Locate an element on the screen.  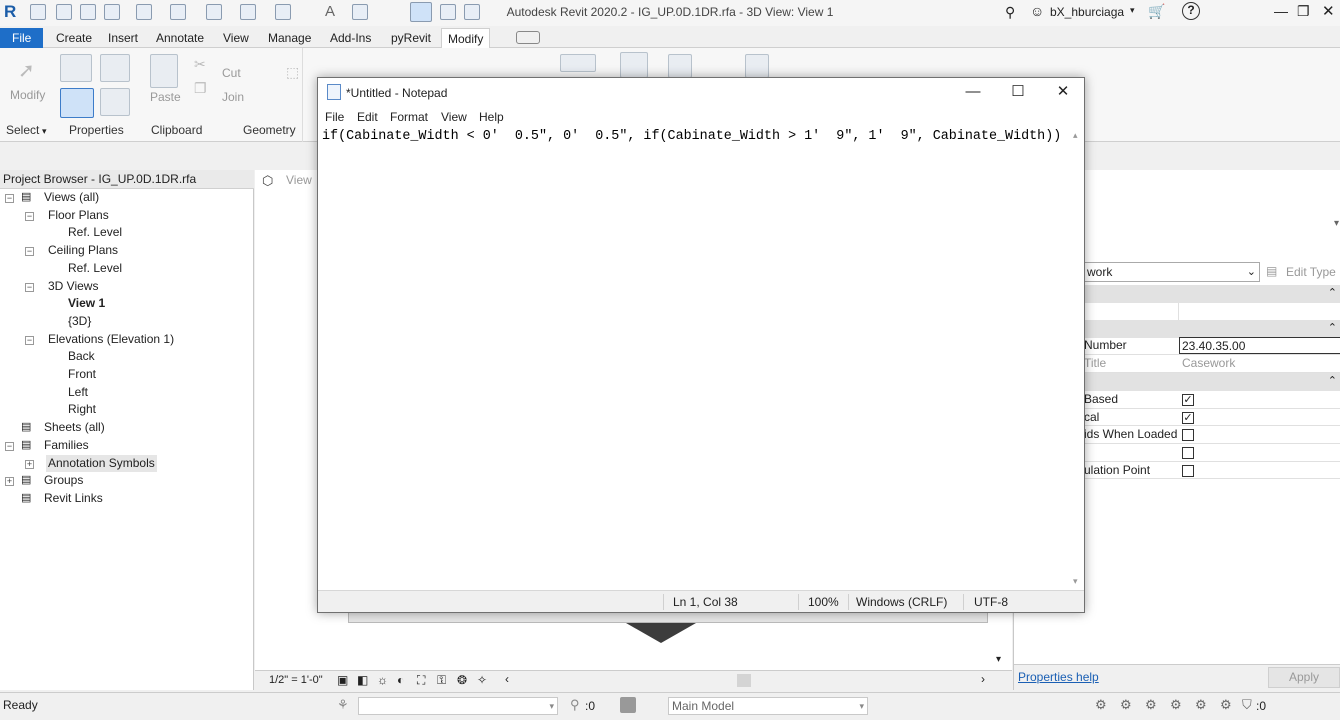
tree-item: − ▤ Families is located at coordinates (126, 446).